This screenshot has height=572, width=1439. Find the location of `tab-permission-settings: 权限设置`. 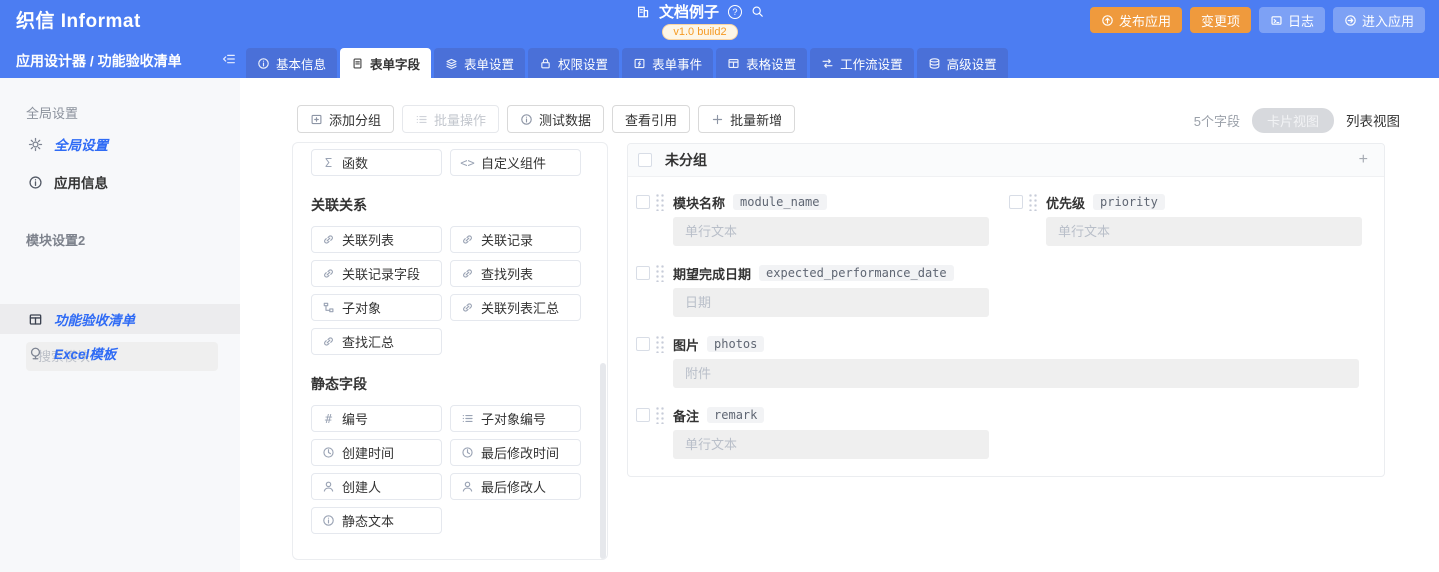

tab-permission-settings: 权限设置 is located at coordinates (574, 63).